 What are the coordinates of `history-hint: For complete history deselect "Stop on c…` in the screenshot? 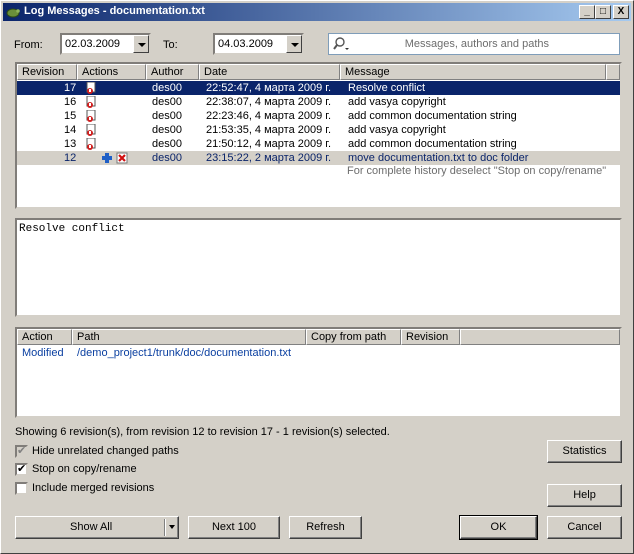 It's located at (477, 171).